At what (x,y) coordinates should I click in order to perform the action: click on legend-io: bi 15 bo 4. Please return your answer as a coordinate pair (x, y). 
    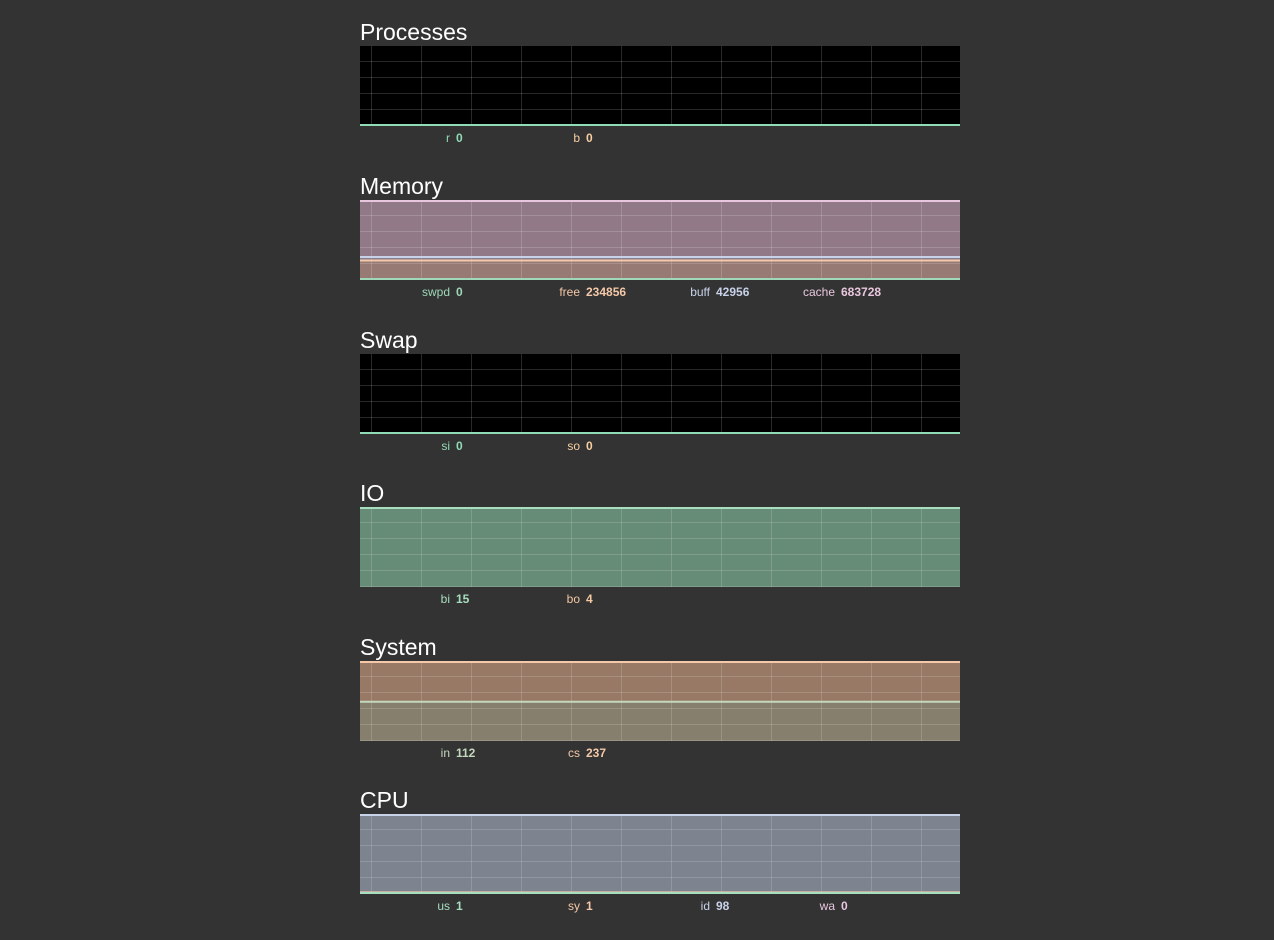
    Looking at the image, I should click on (660, 599).